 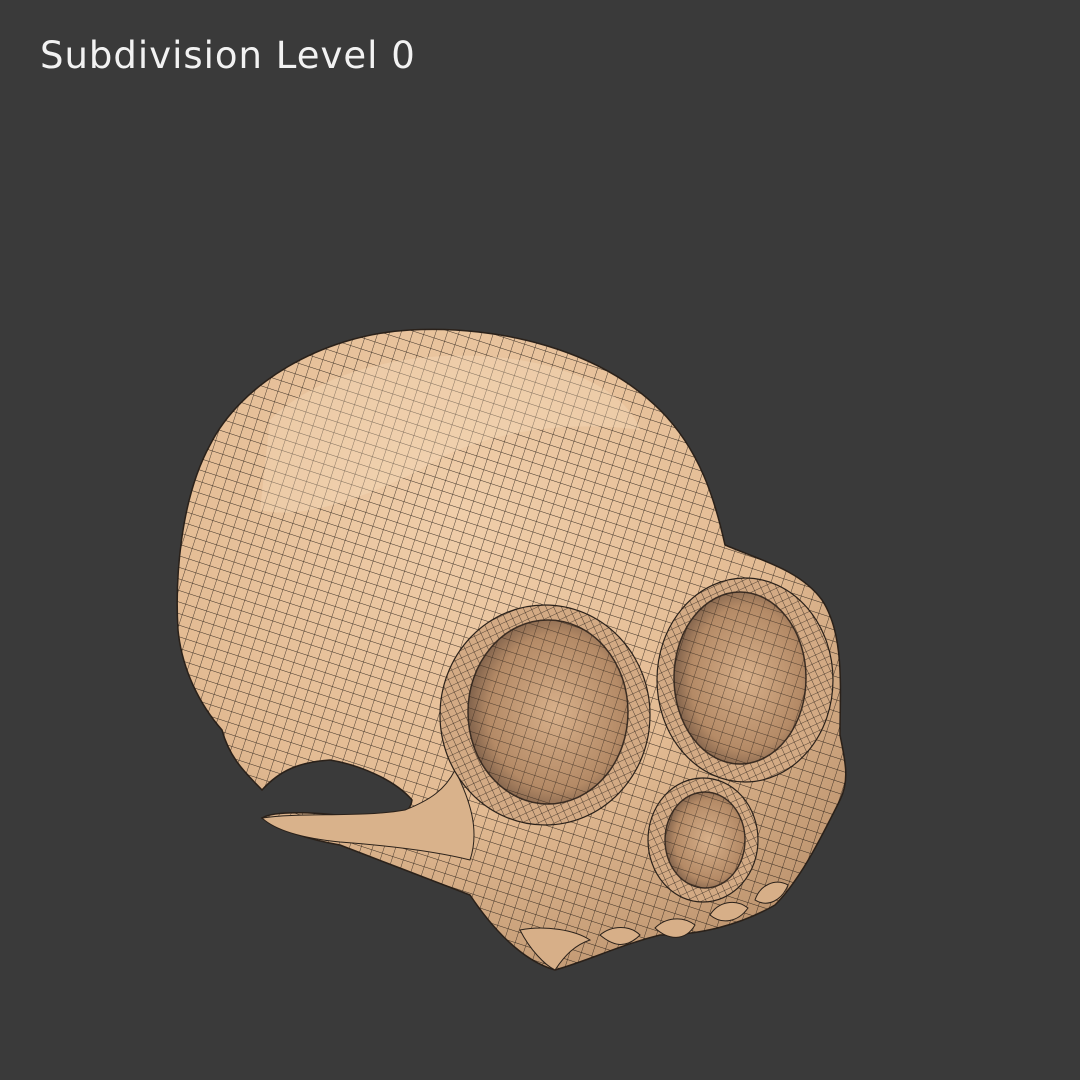 I want to click on left-eye-socket, so click(x=545, y=715).